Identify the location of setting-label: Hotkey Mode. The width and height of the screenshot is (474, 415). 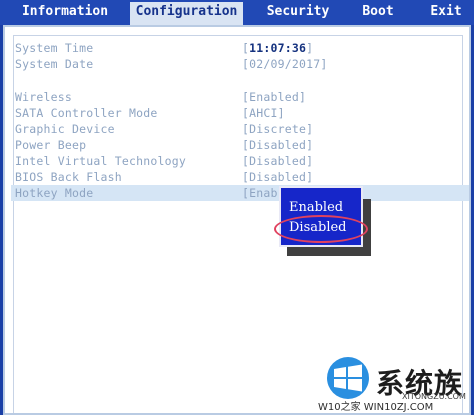
(54, 193).